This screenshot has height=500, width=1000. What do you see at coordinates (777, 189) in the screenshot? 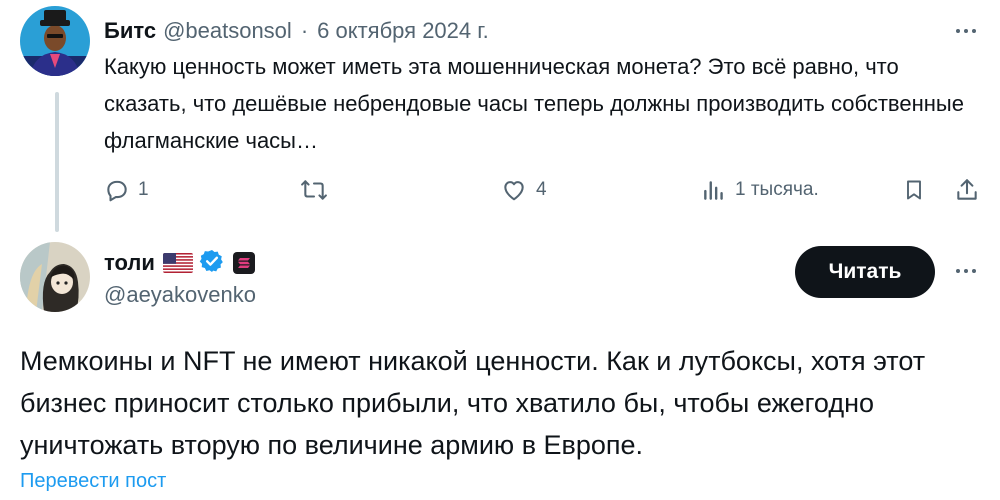
I see `views-count: 1 тысяча.` at bounding box center [777, 189].